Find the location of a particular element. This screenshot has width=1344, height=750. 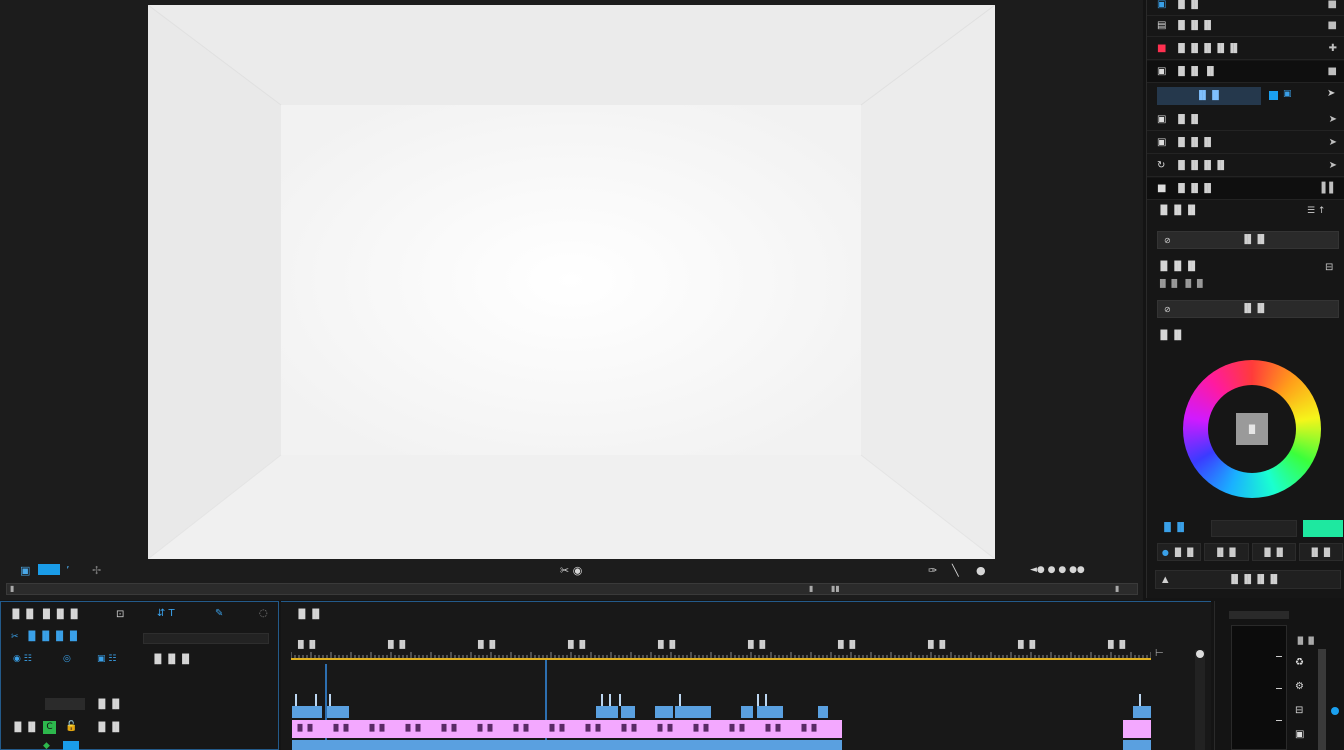

scroll-handle is located at coordinates (1200, 654).